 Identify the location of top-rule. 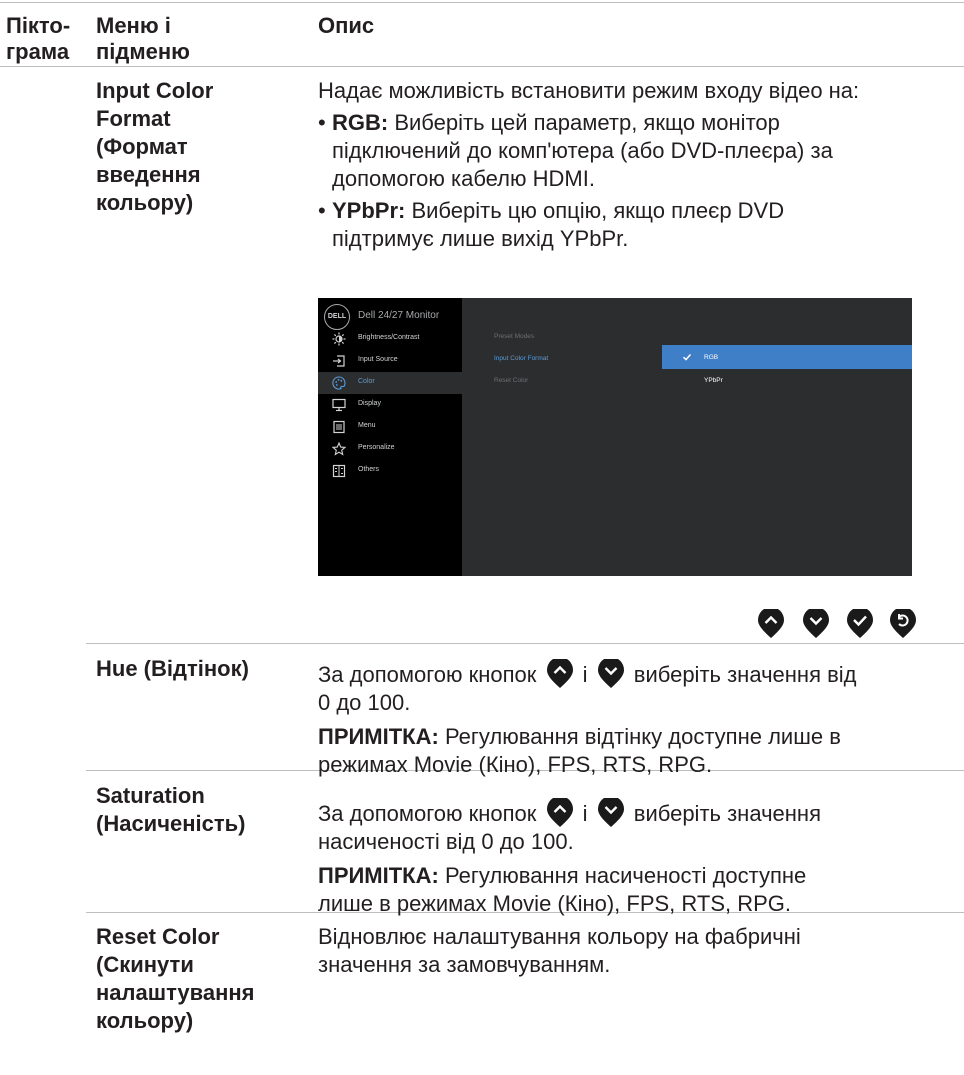
(482, 2).